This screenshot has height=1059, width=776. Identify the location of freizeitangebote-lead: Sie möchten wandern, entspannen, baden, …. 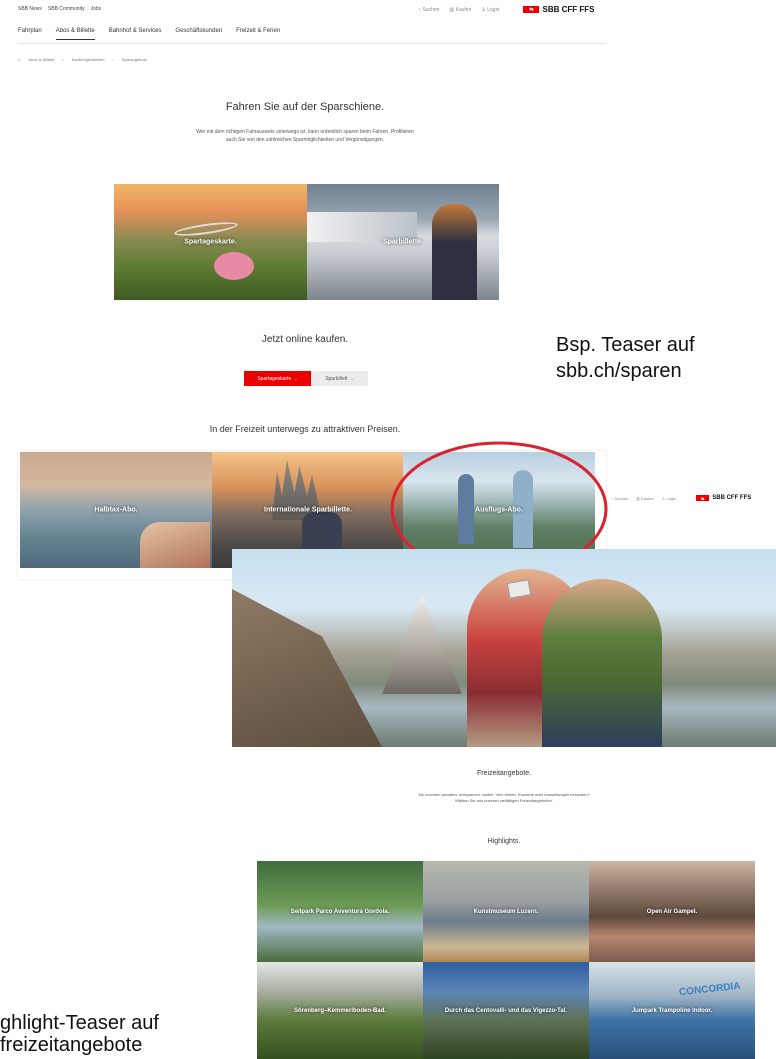
(504, 797).